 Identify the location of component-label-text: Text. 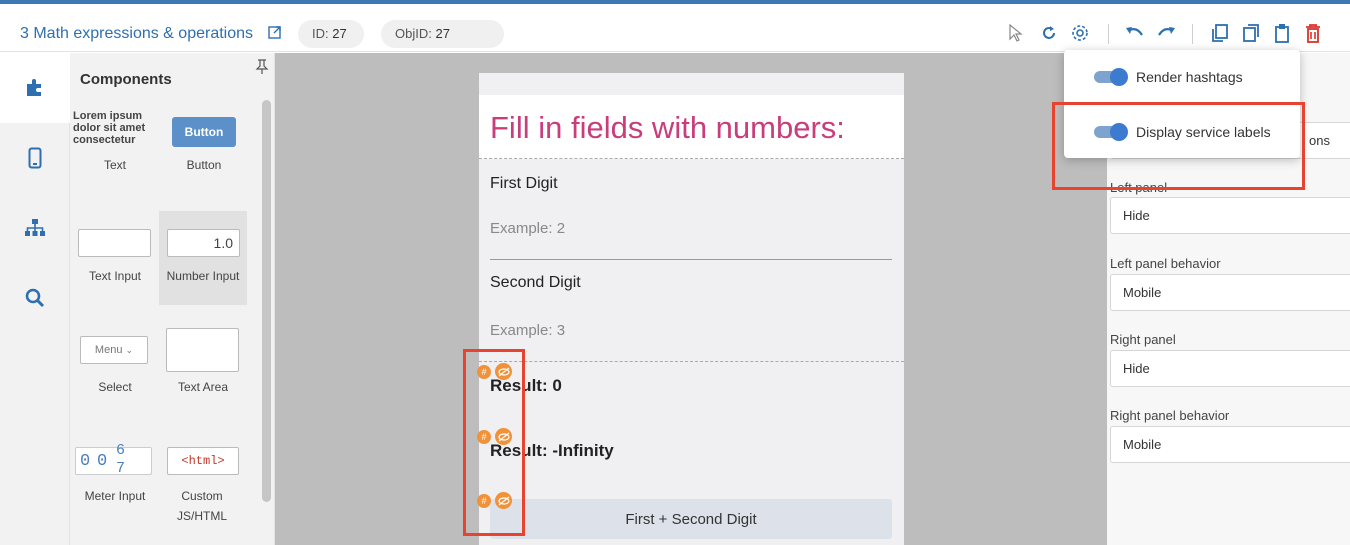
(114, 165).